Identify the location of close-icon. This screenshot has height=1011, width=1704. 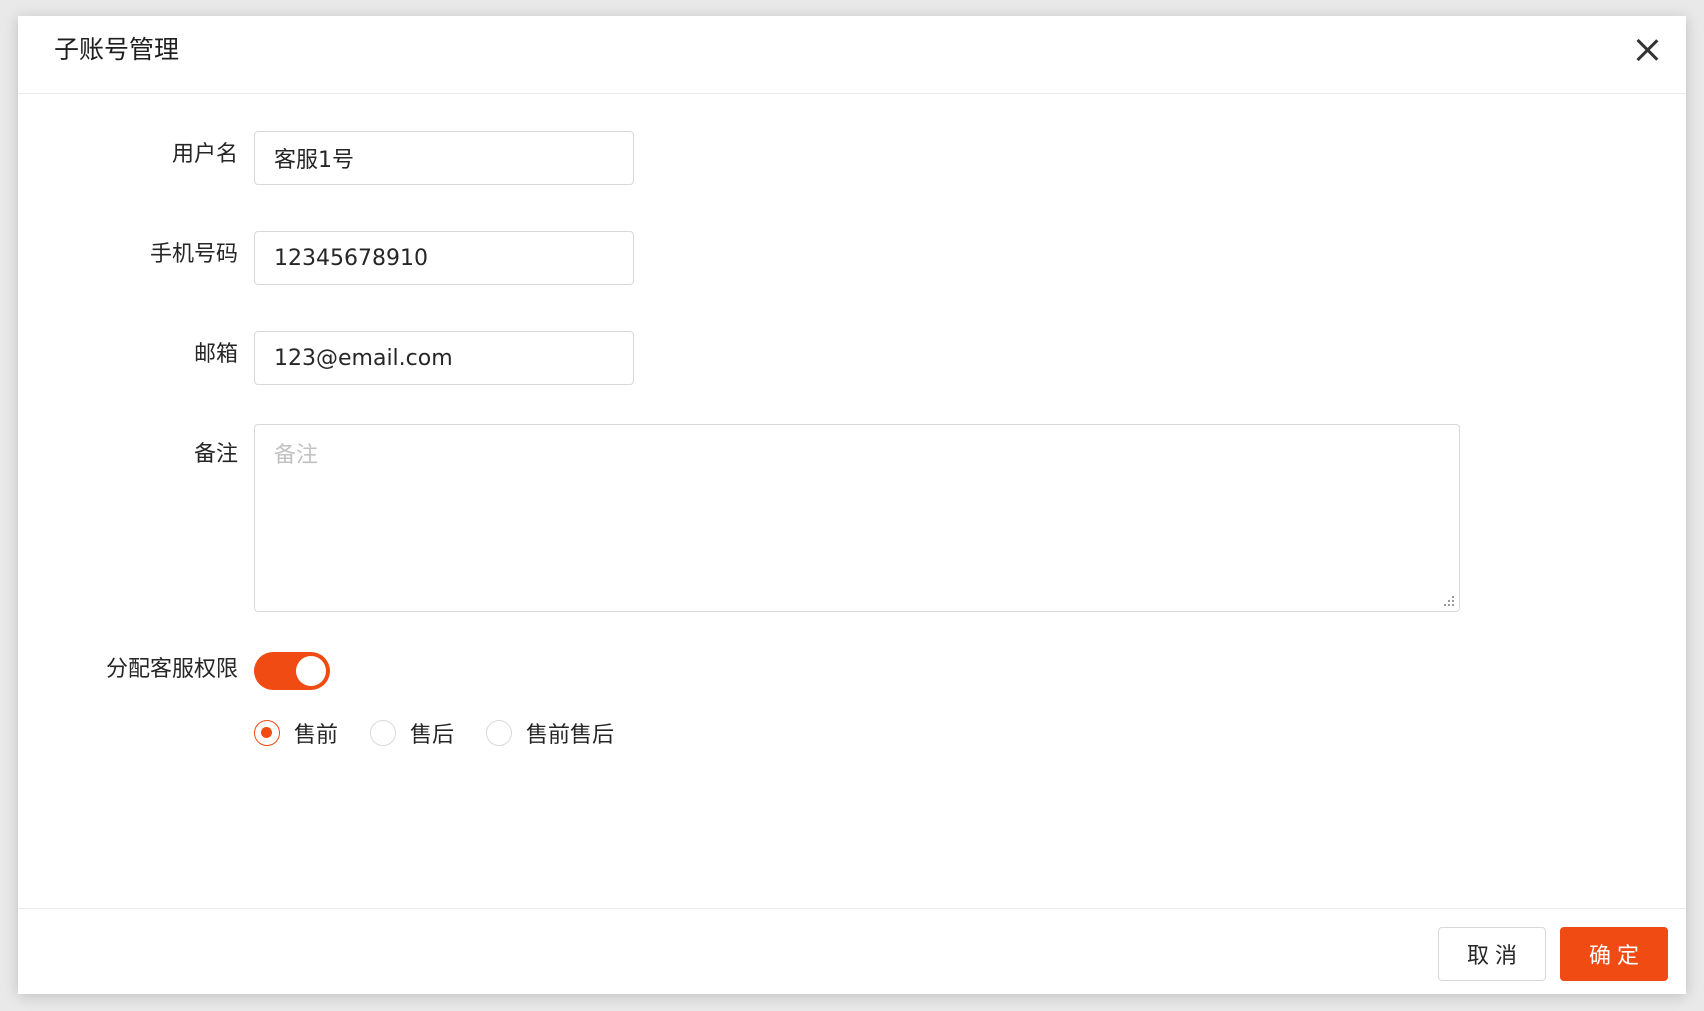
(1647, 50).